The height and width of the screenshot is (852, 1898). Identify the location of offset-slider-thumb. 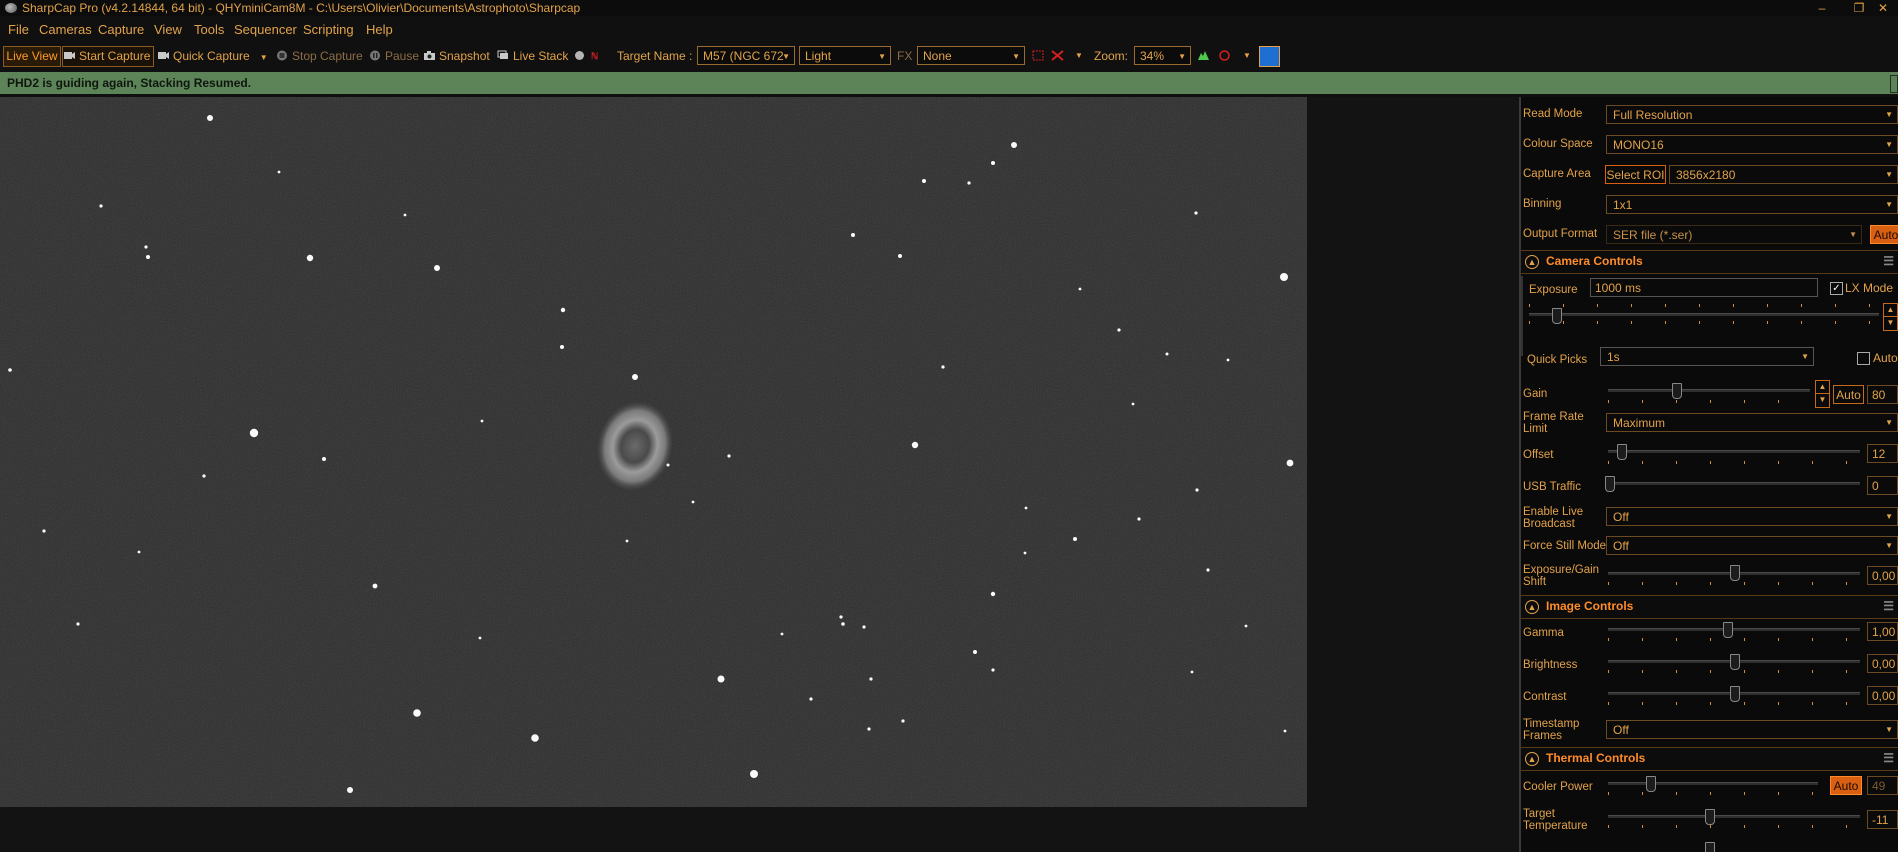
(1622, 452).